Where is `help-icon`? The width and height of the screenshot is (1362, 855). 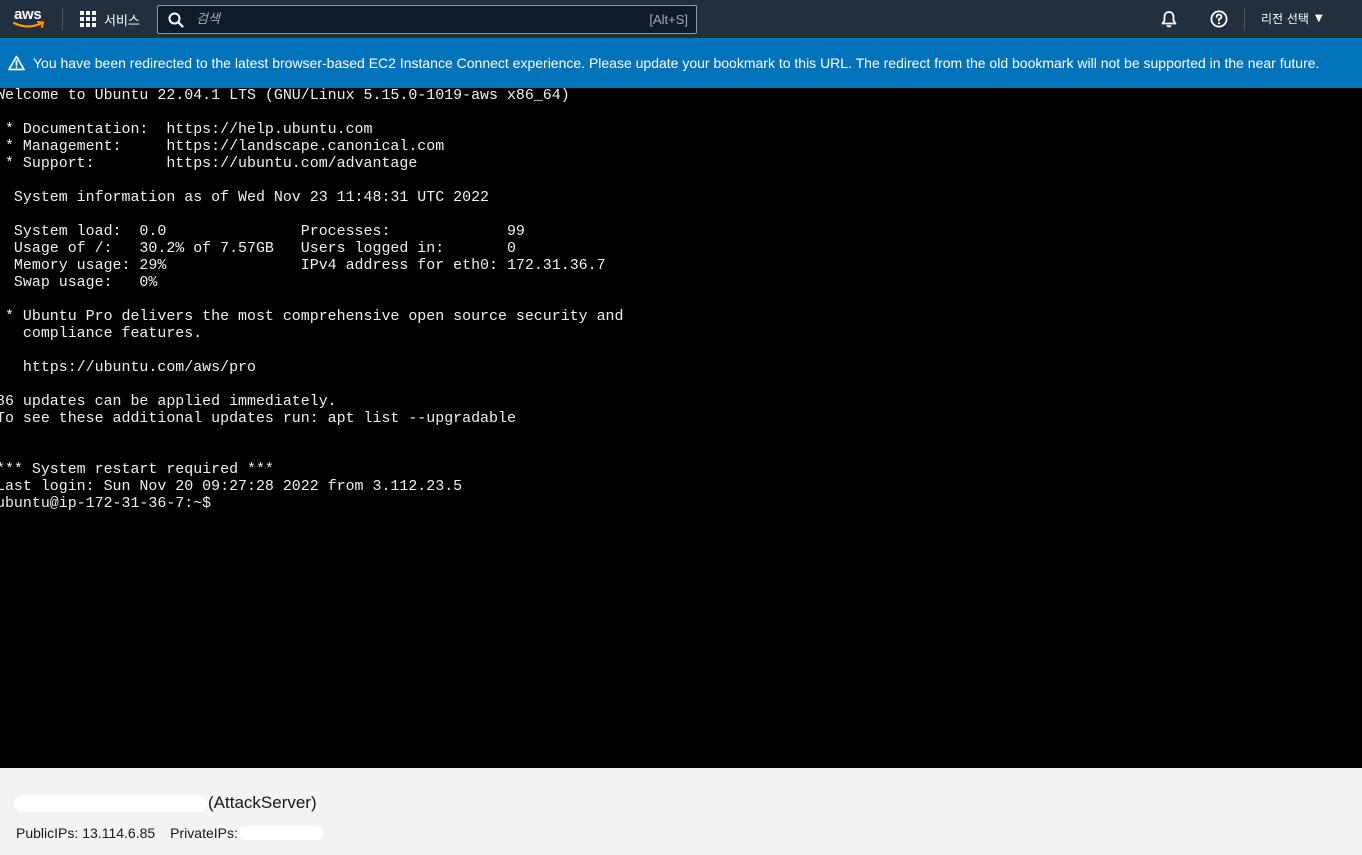
help-icon is located at coordinates (1219, 19).